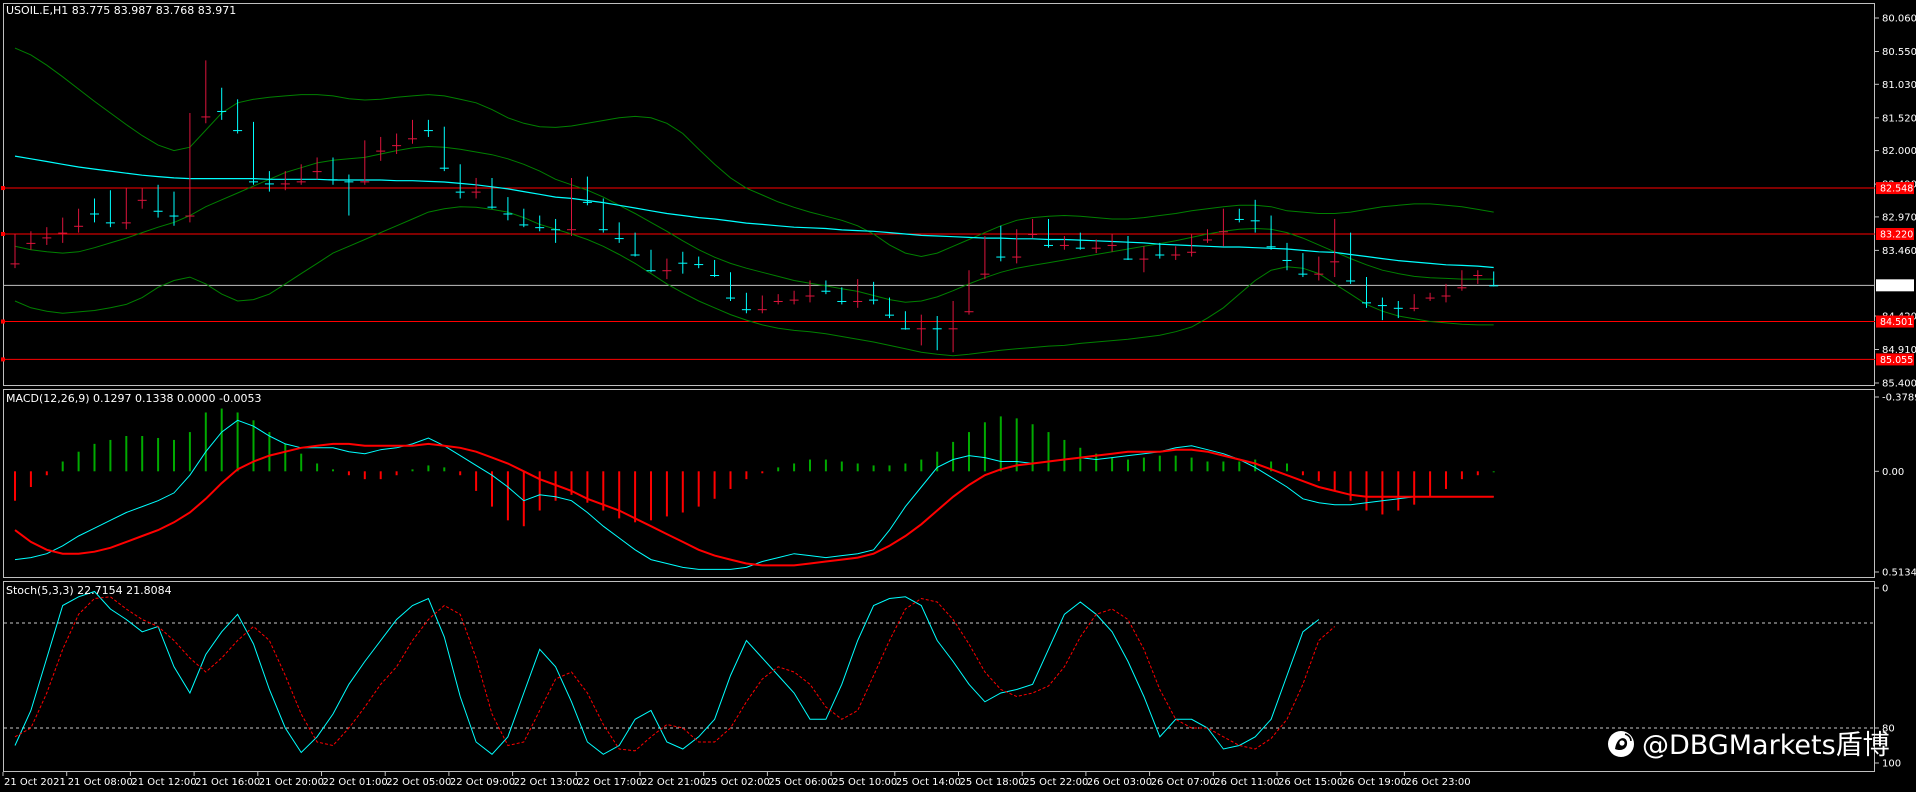 This screenshot has width=1916, height=792. What do you see at coordinates (1055, 782) in the screenshot?
I see `time-tick-label: 25 Oct 22:00` at bounding box center [1055, 782].